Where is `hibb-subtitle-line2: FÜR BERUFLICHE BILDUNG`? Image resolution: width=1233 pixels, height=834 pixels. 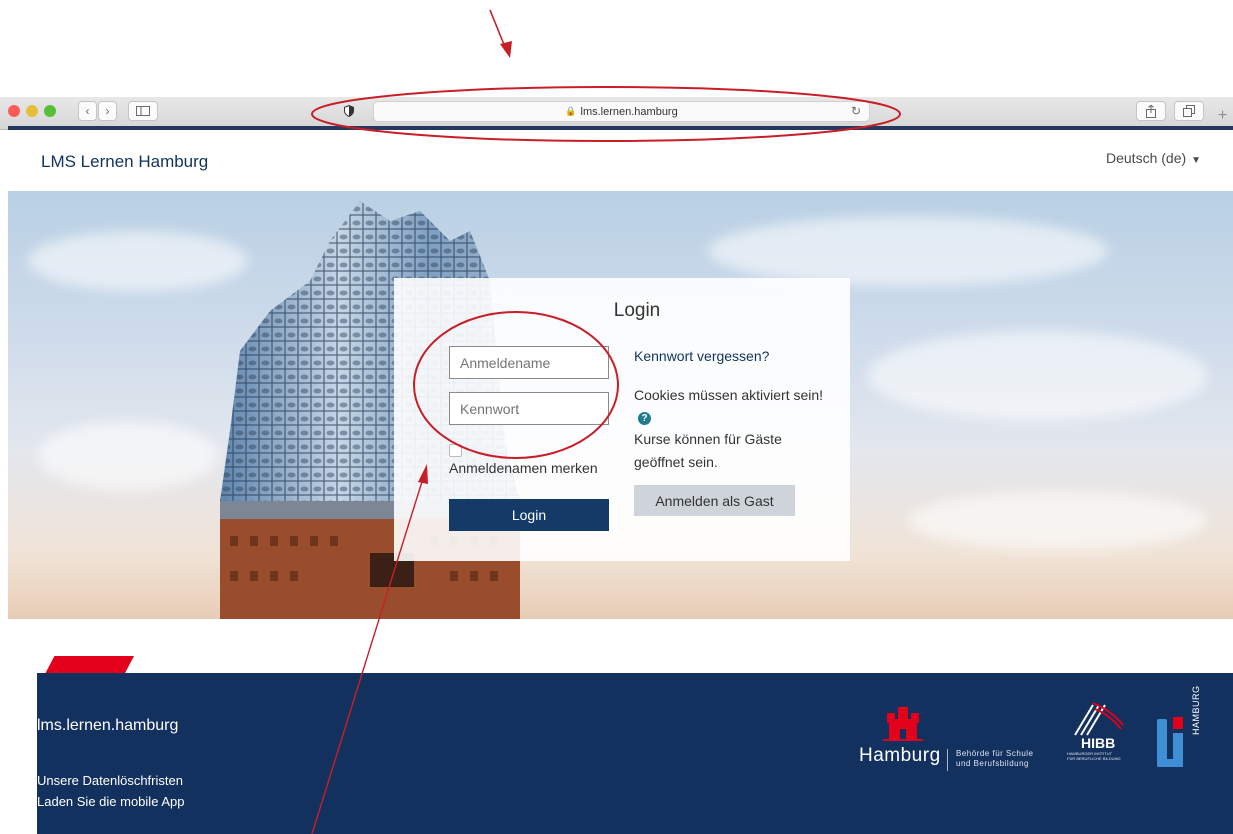 hibb-subtitle-line2: FÜR BERUFLICHE BILDUNG is located at coordinates (1094, 758).